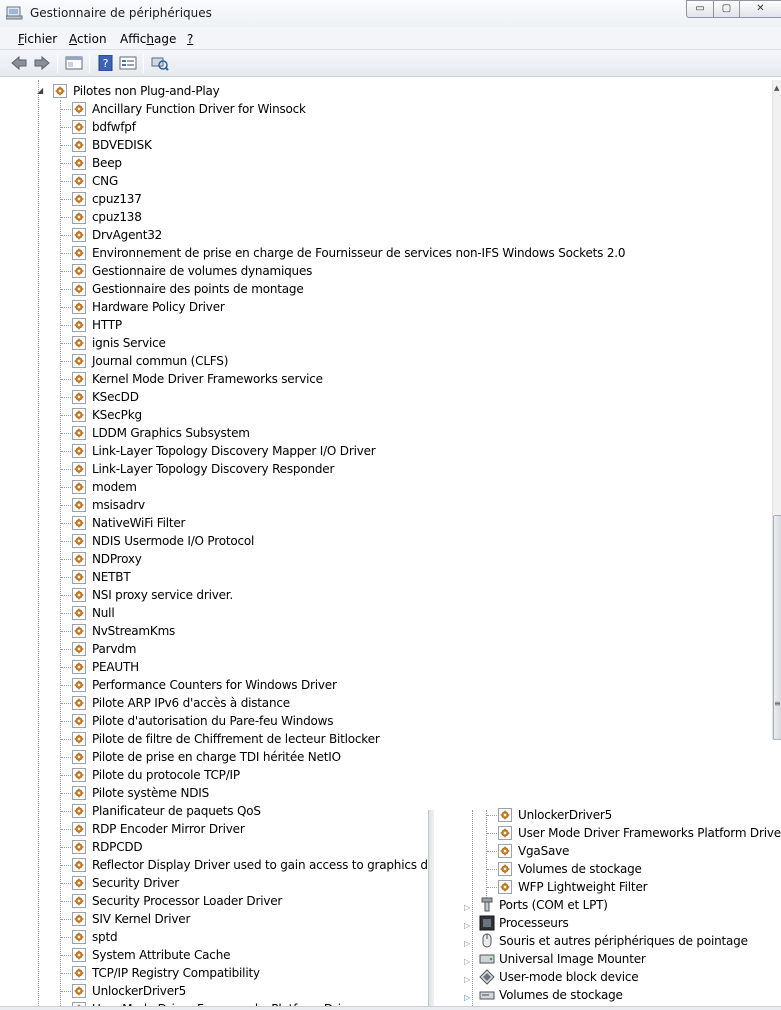  Describe the element at coordinates (776, 88) in the screenshot. I see `scroll-up-icon: ▲` at that location.